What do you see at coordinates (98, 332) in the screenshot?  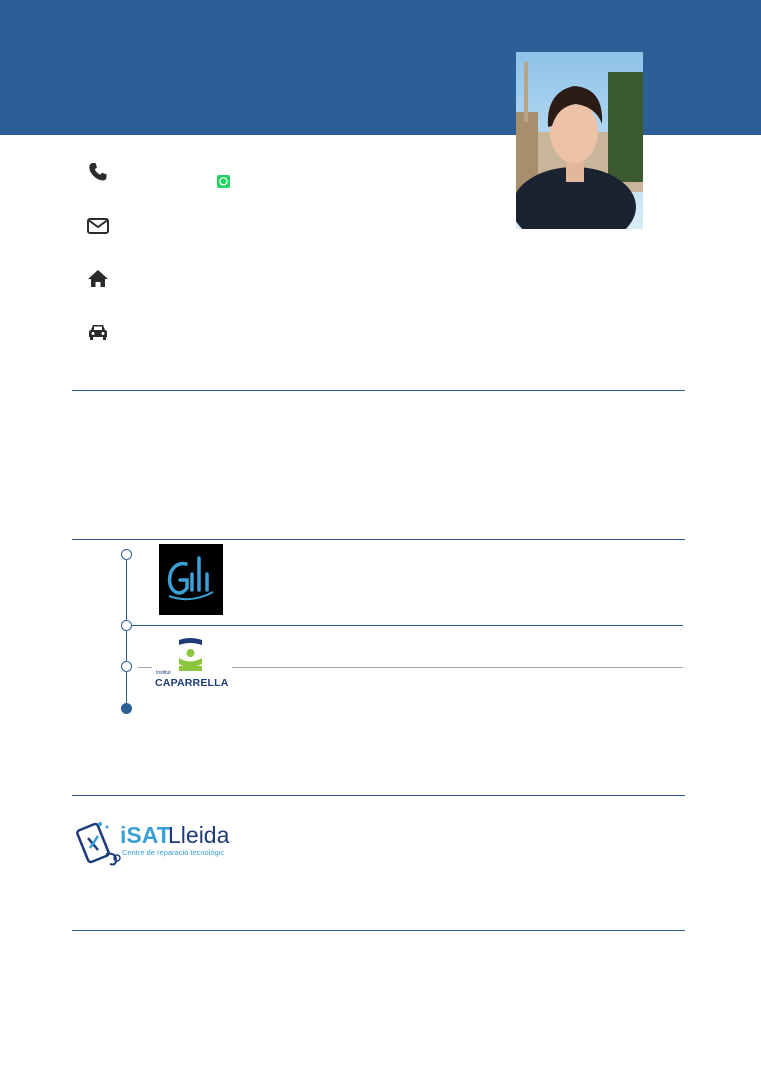 I see `car-icon` at bounding box center [98, 332].